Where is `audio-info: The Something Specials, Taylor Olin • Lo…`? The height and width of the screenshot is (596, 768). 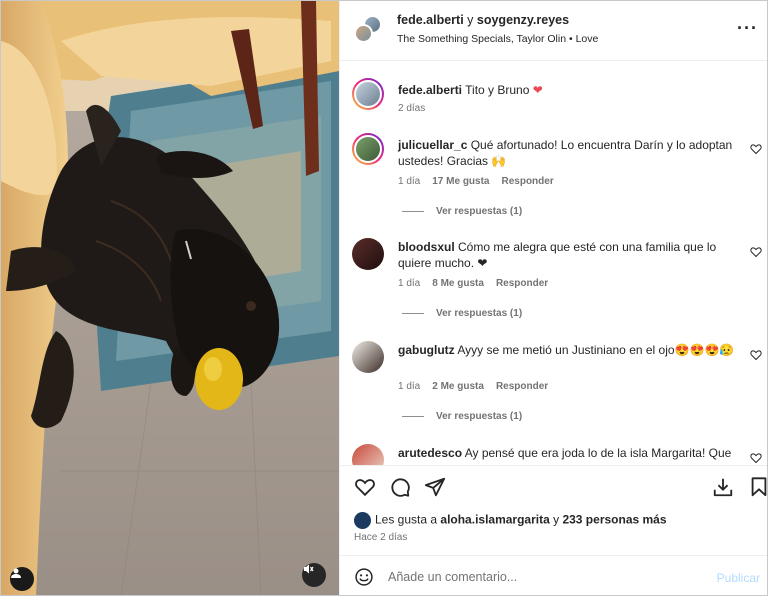 audio-info: The Something Specials, Taylor Olin • Lo… is located at coordinates (497, 39).